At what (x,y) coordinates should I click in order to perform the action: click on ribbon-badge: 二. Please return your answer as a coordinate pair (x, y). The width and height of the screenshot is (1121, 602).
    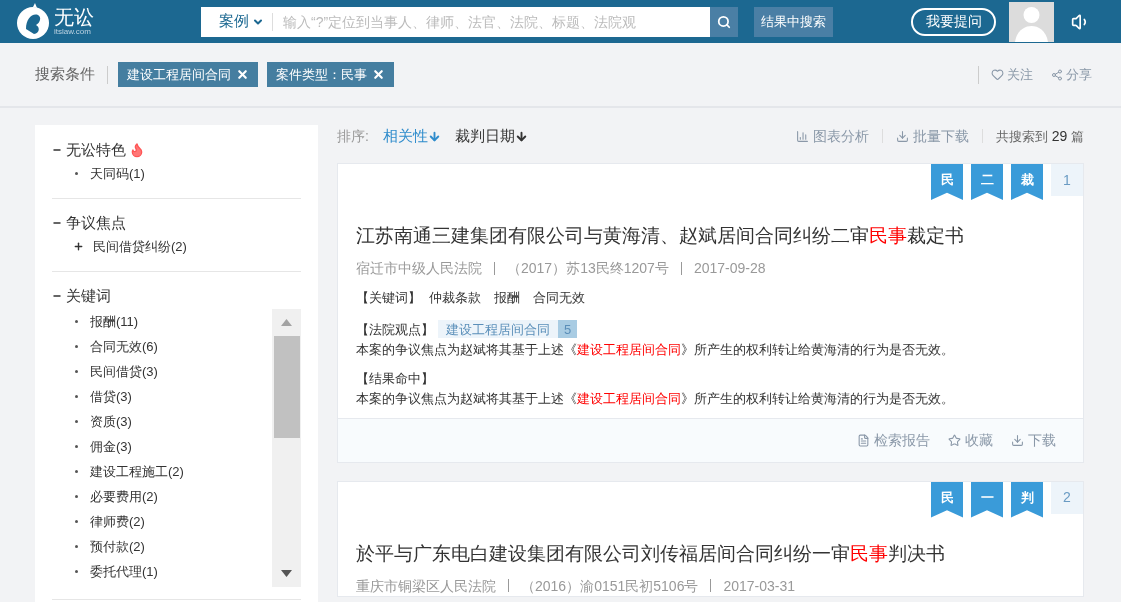
    Looking at the image, I should click on (987, 182).